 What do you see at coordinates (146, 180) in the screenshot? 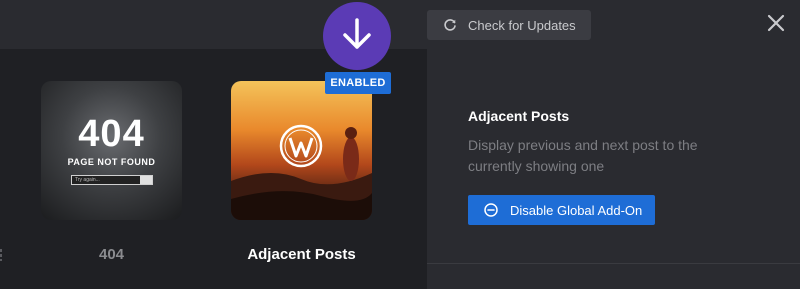
I see `thumb-404-search-button` at bounding box center [146, 180].